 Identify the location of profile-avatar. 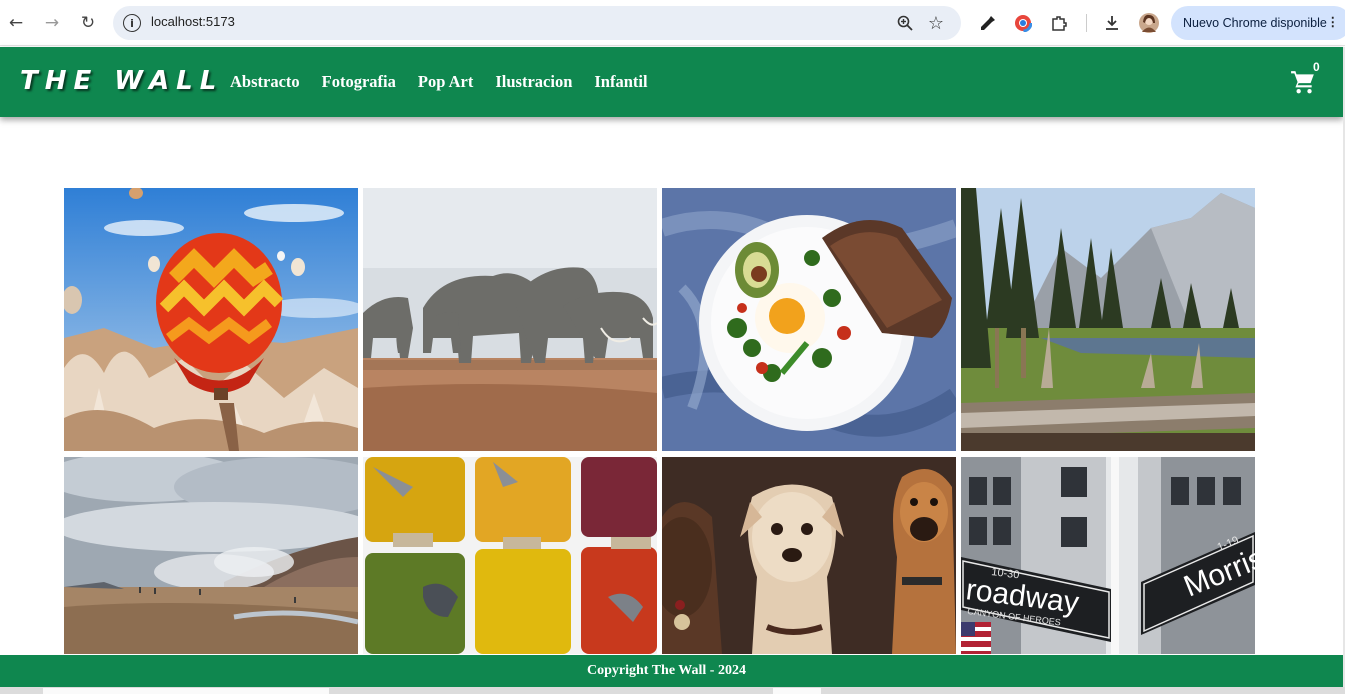
(1149, 23).